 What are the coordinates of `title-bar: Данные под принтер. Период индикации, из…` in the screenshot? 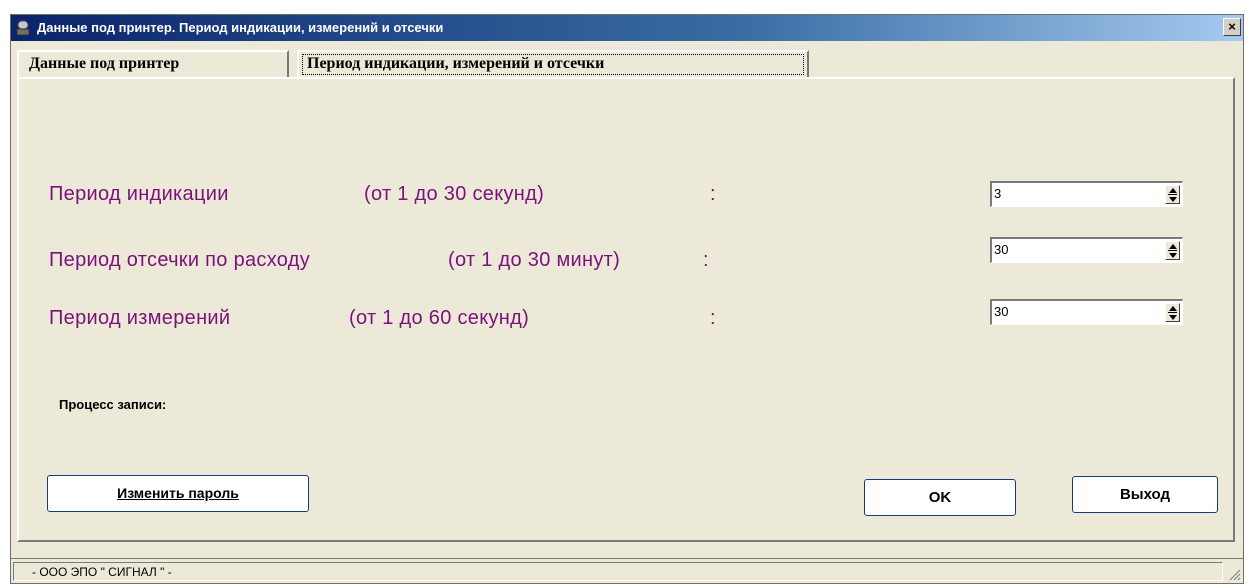 It's located at (627, 28).